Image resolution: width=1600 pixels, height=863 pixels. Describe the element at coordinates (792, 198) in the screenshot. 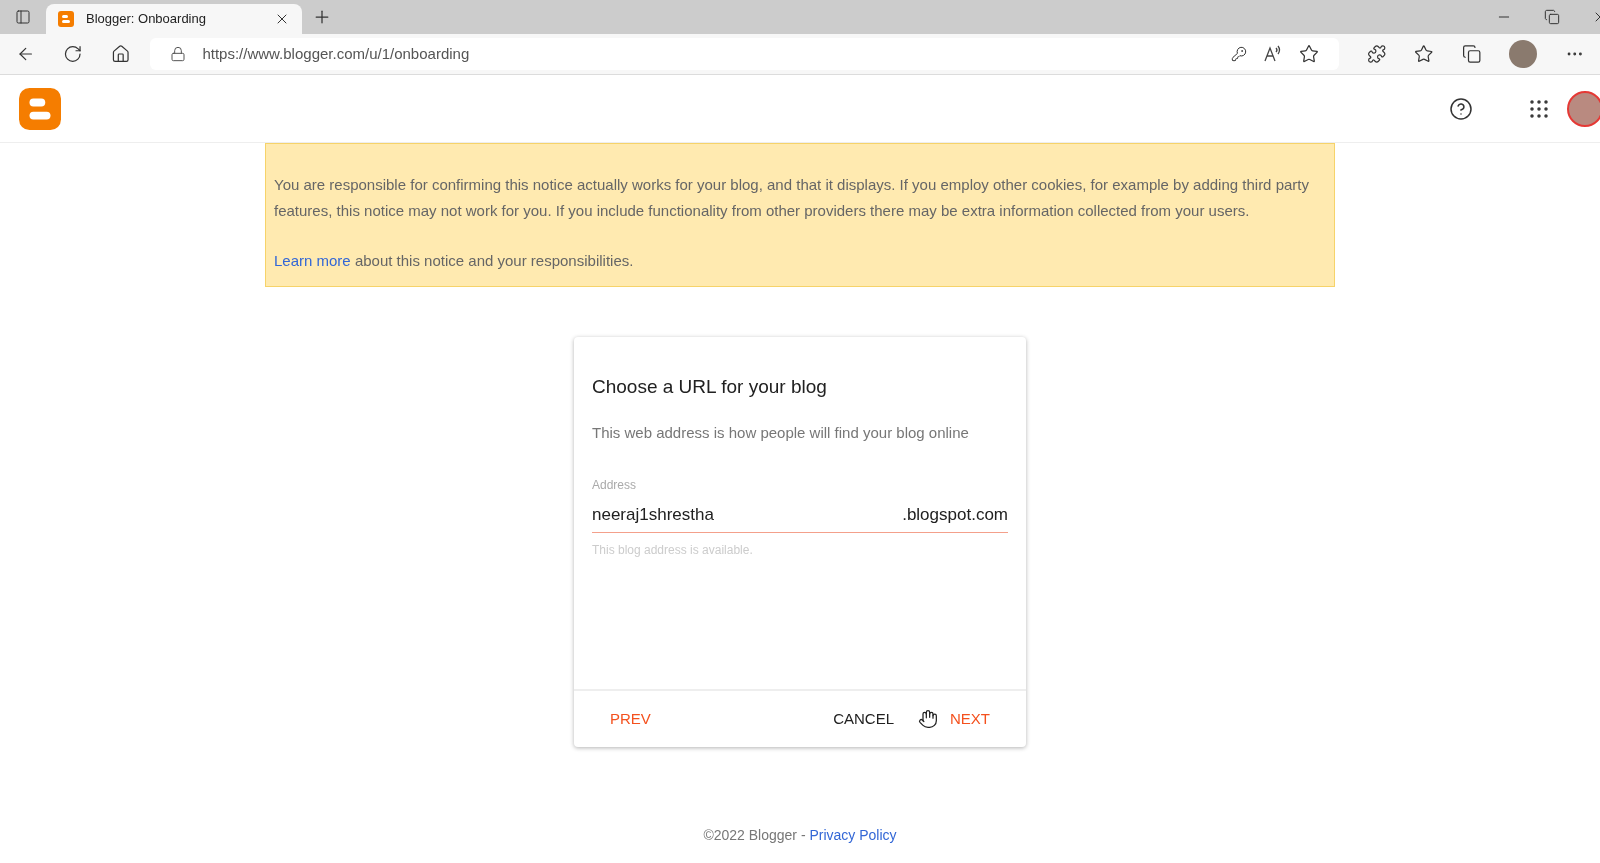

I see `notice-text: You are responsible for confirming this notice actually works for your blog, and that it displays. If you employ other cookies, for example by adding third party features, this notice may not work for you. If you include functionality from other providers there may be extra information collected from your users.` at that location.